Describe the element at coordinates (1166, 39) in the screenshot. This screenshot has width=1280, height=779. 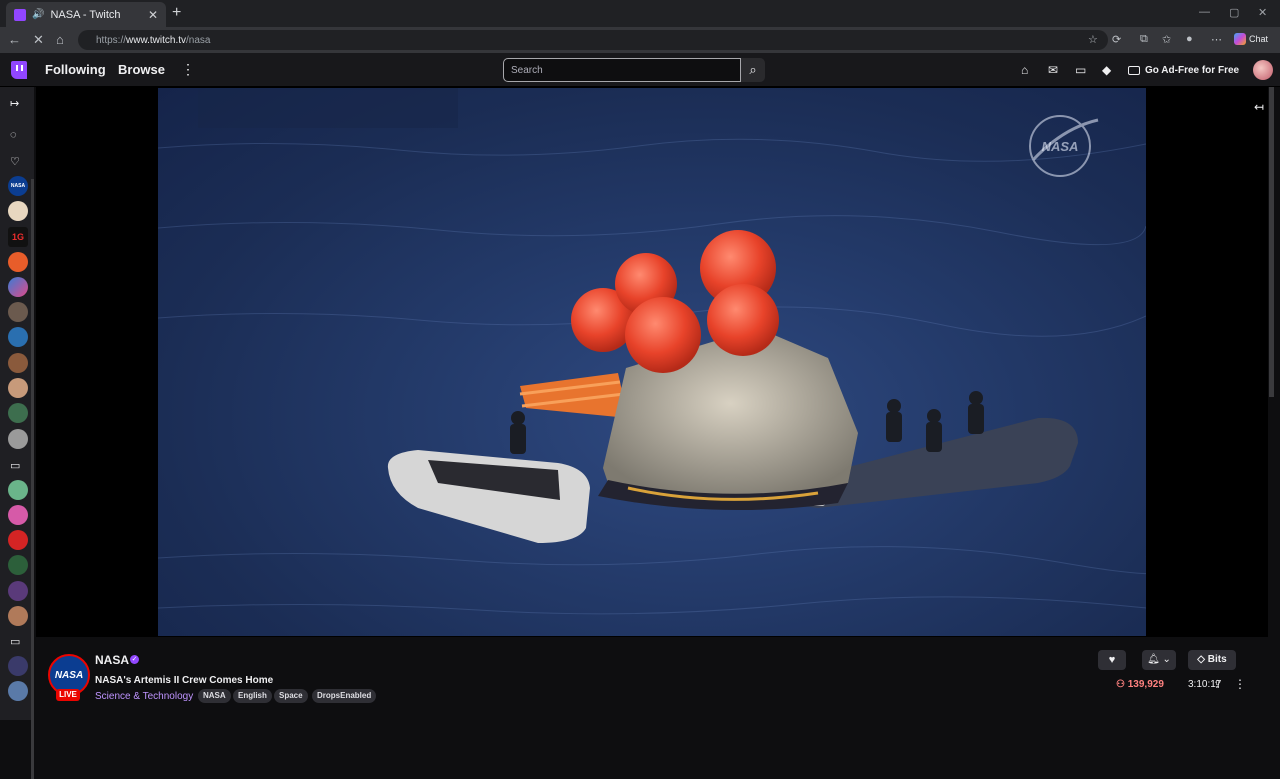
I see `favorites-icon: ✩` at that location.